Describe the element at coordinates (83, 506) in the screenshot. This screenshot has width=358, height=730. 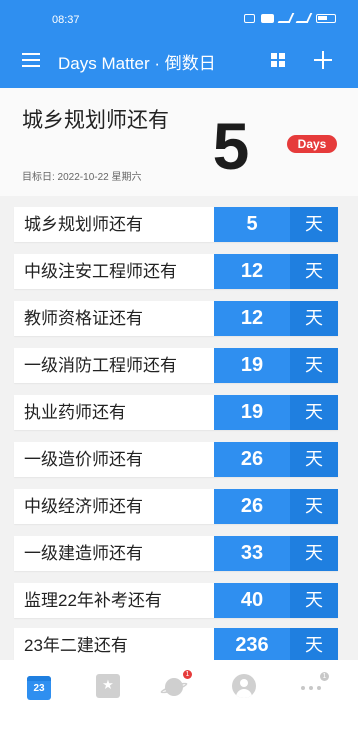
I see `event-name: 中级经济师还有` at that location.